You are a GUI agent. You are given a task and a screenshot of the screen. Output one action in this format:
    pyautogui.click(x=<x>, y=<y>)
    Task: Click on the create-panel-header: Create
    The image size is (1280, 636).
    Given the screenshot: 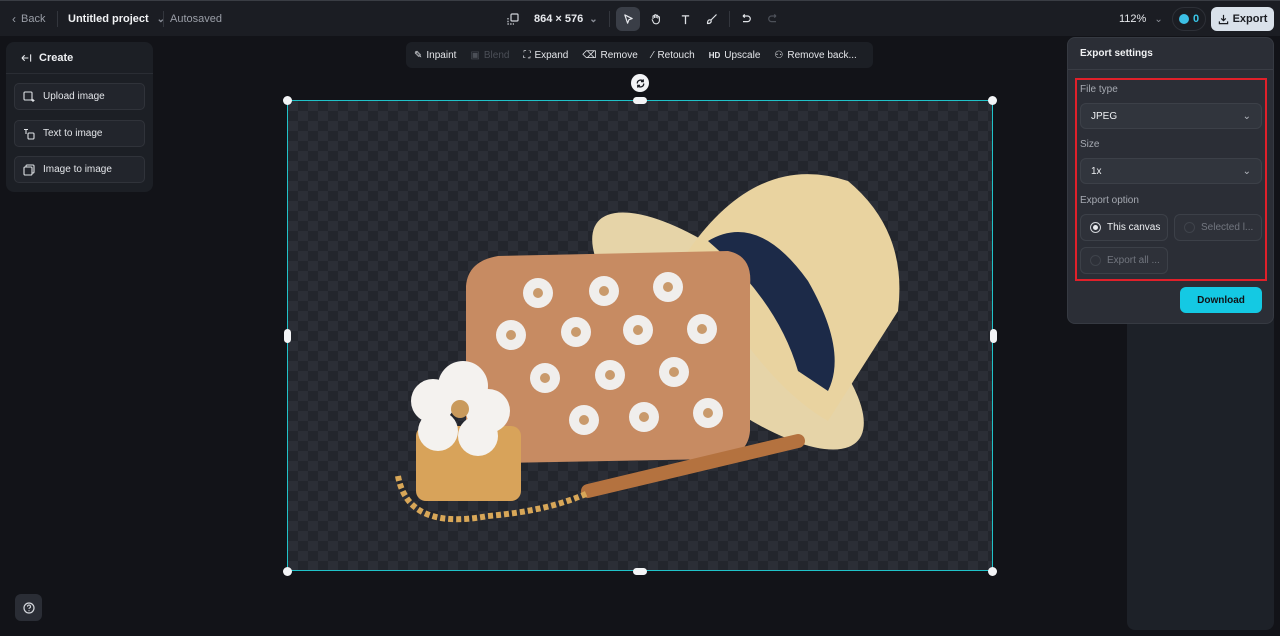 What is the action you would take?
    pyautogui.click(x=79, y=58)
    